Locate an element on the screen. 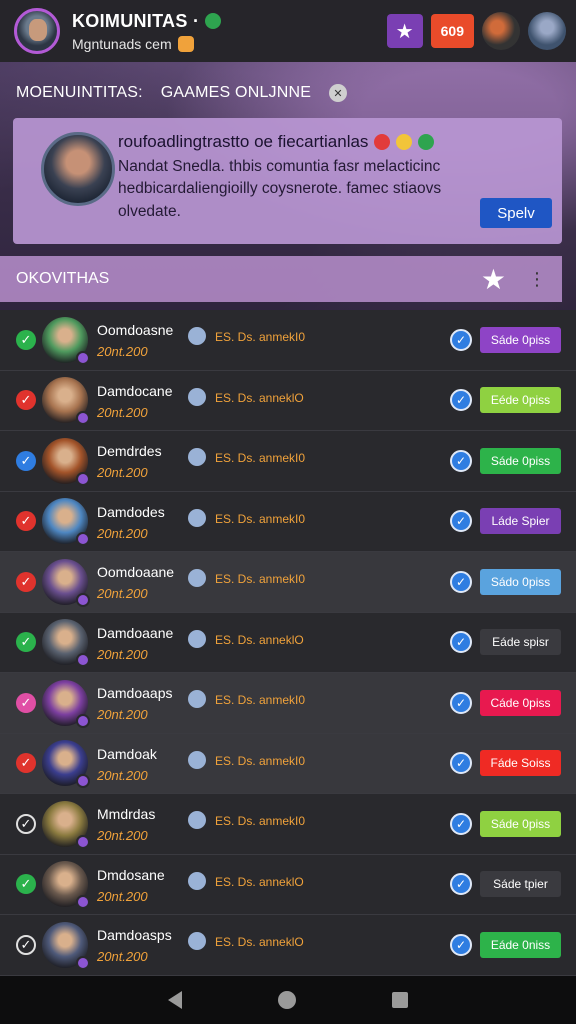 The image size is (576, 1024). action-button: Láde Spier is located at coordinates (520, 521).